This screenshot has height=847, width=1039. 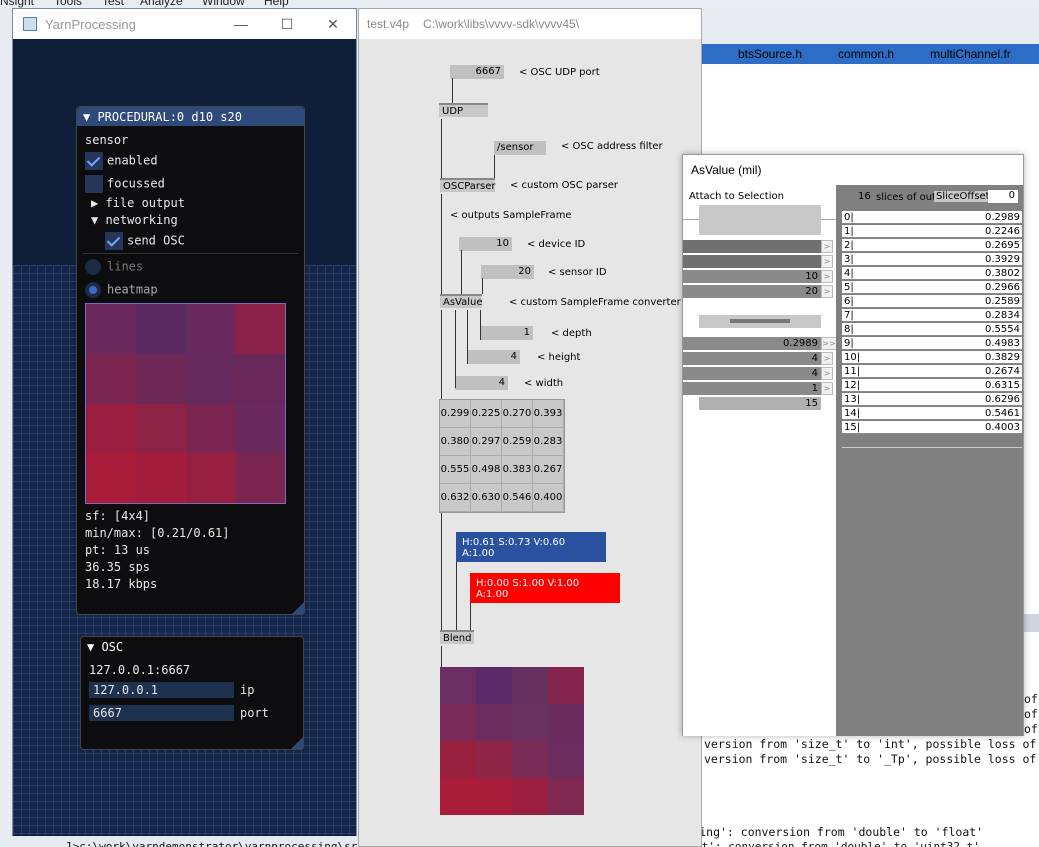 I want to click on slice-row: 13| 0.6296, so click(x=932, y=399).